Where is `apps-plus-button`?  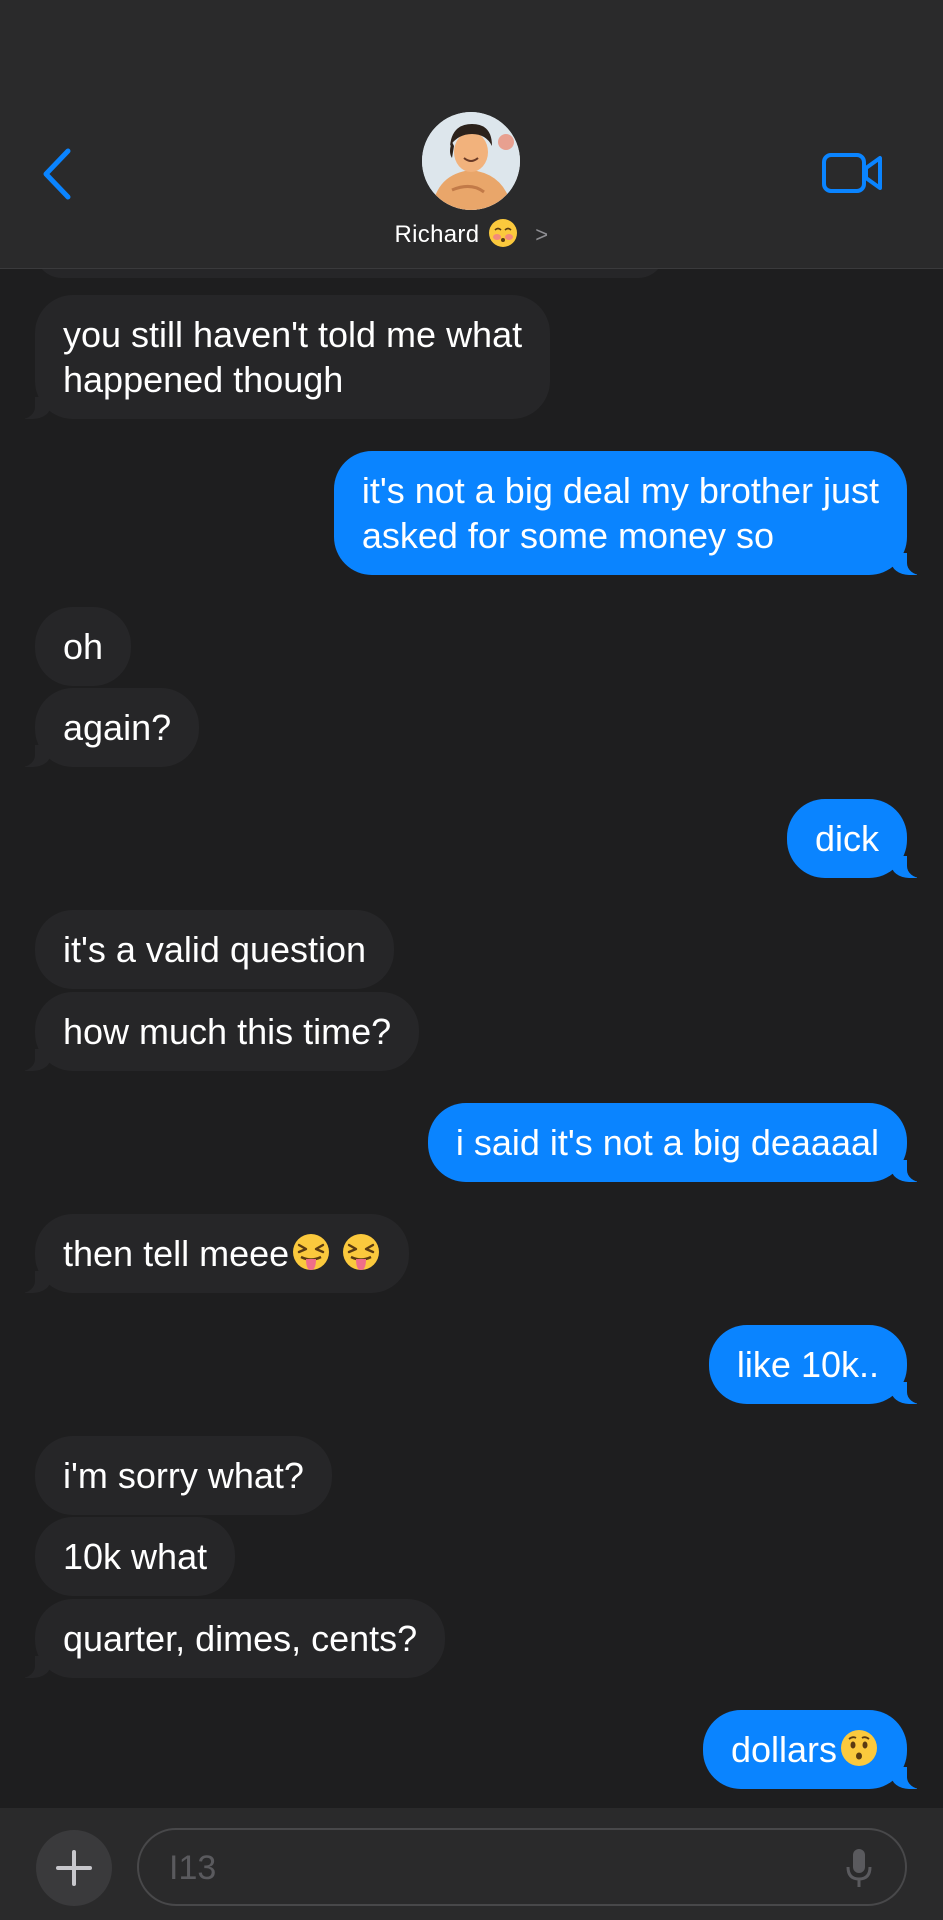
apps-plus-button is located at coordinates (74, 1868).